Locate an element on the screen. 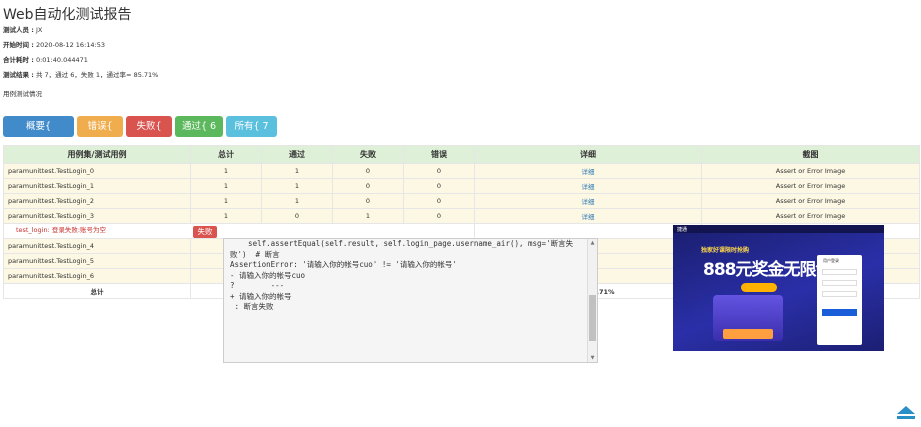 The height and width of the screenshot is (427, 921). screenshot-illustration-base is located at coordinates (748, 334).